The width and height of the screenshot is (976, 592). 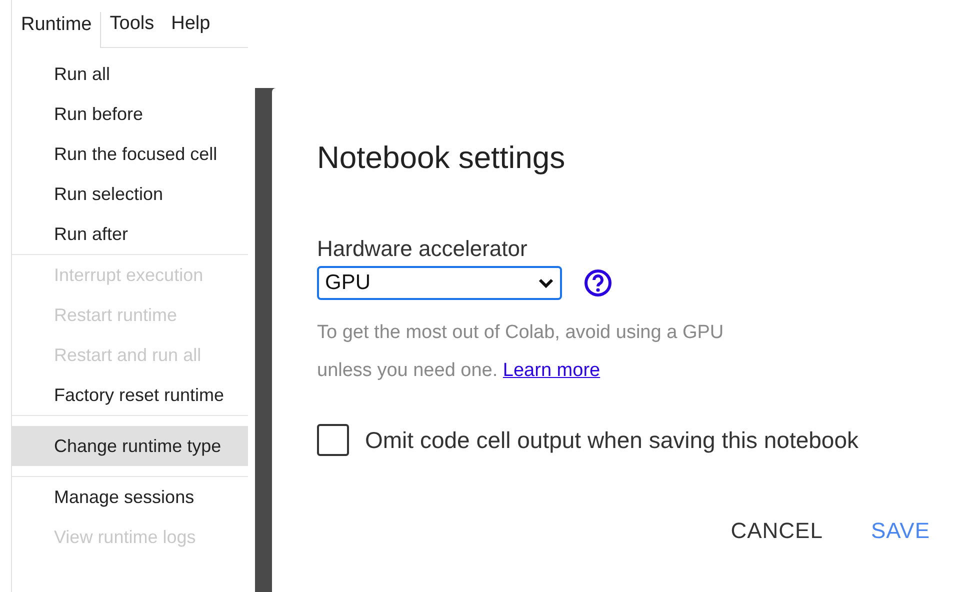 What do you see at coordinates (130, 194) in the screenshot?
I see `menu-item: Run selection` at bounding box center [130, 194].